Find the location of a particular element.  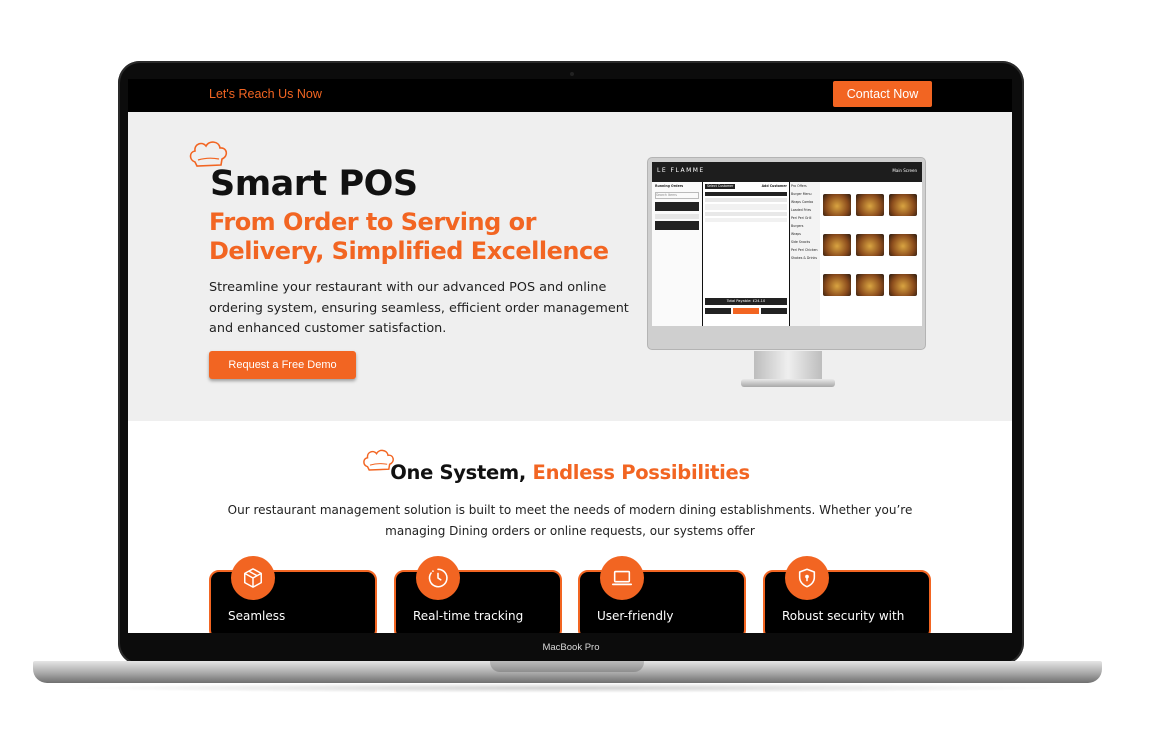

section-title-dark: One System, is located at coordinates (458, 472).